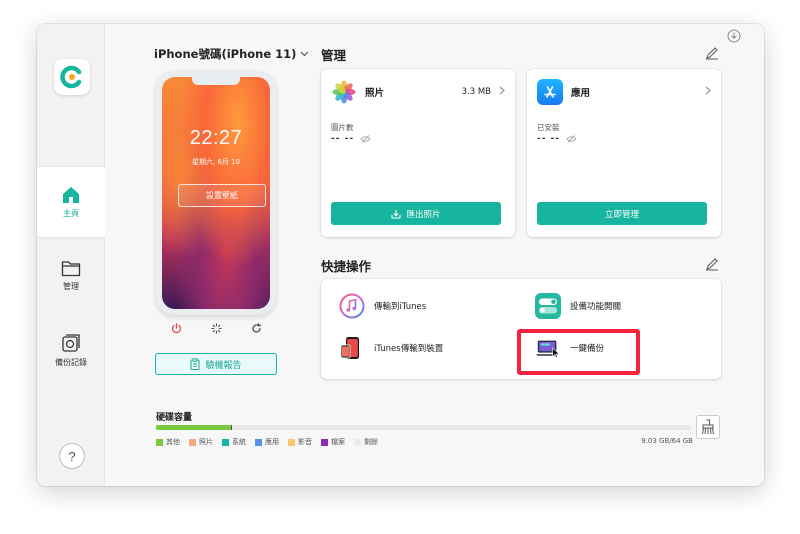 This screenshot has height=534, width=800. I want to click on lock-screen-time: 22:27, so click(216, 138).